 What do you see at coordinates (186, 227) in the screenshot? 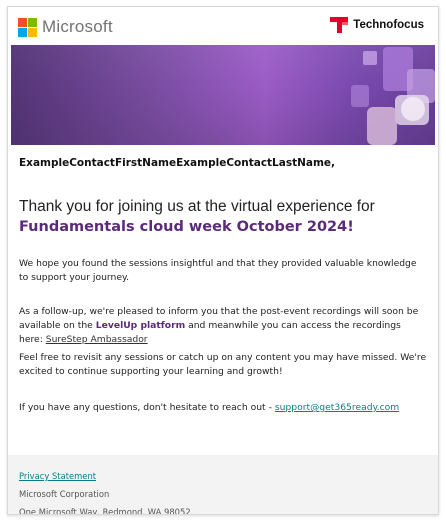
I see `event-name: Fundamentals cloud week October 2024!` at bounding box center [186, 227].